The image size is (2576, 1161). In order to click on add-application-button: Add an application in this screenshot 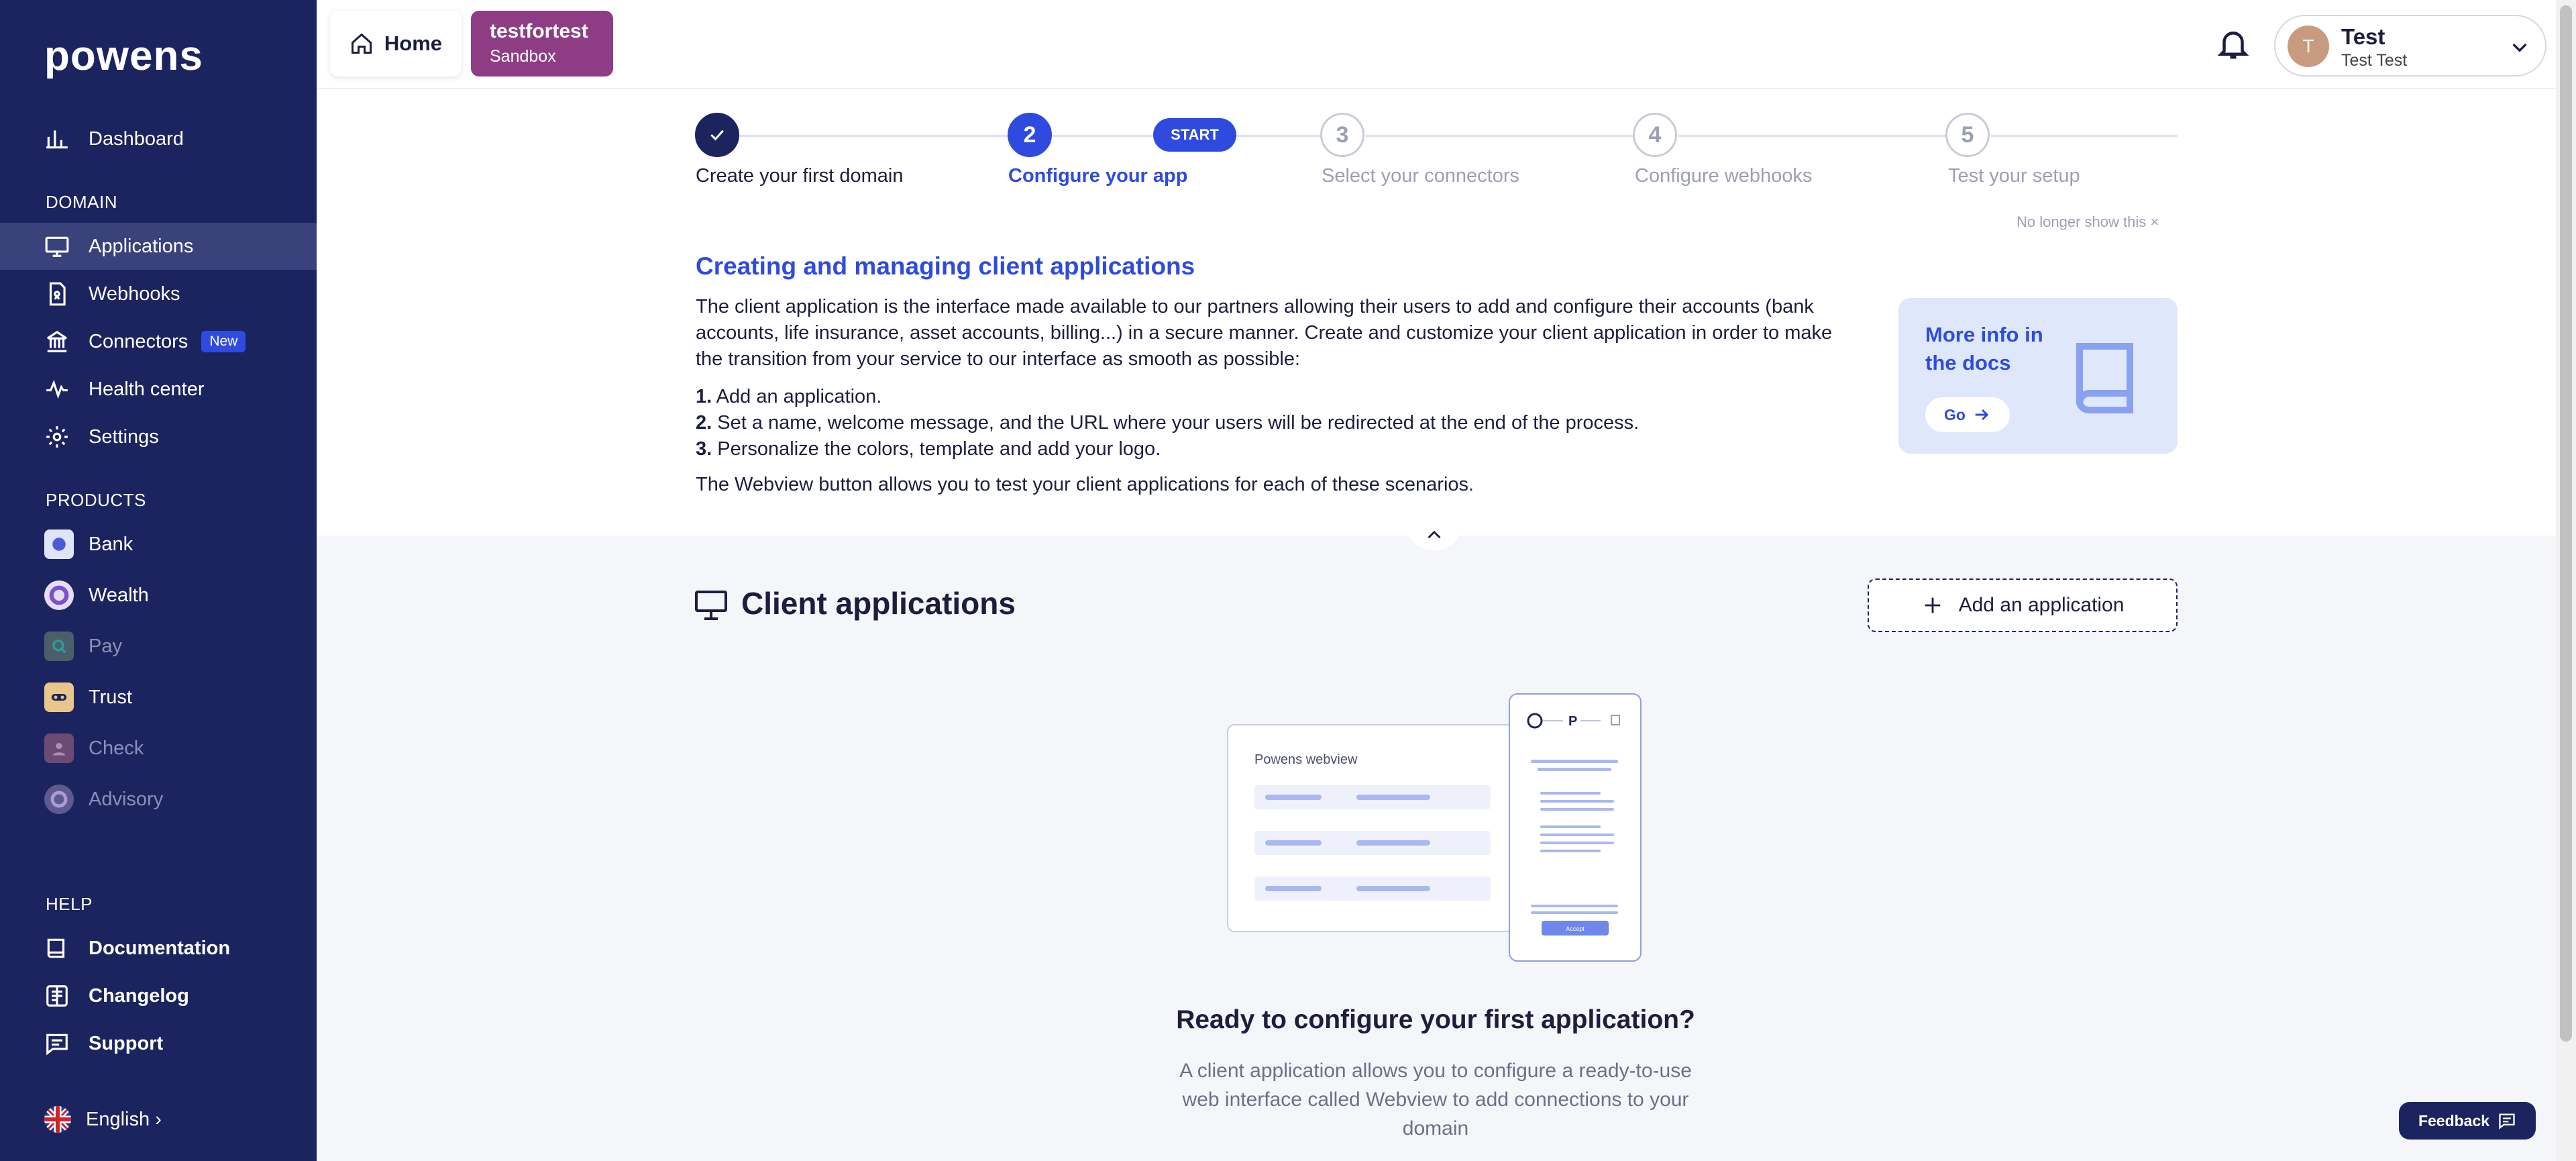, I will do `click(2023, 605)`.